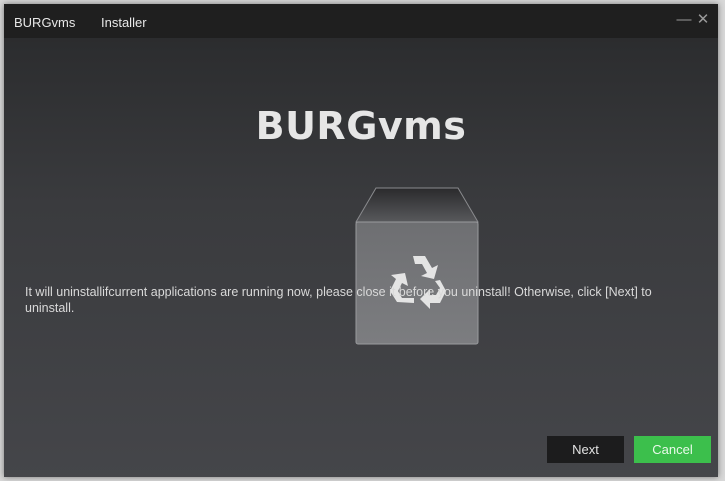  What do you see at coordinates (45, 22) in the screenshot?
I see `app-name: BURGvms` at bounding box center [45, 22].